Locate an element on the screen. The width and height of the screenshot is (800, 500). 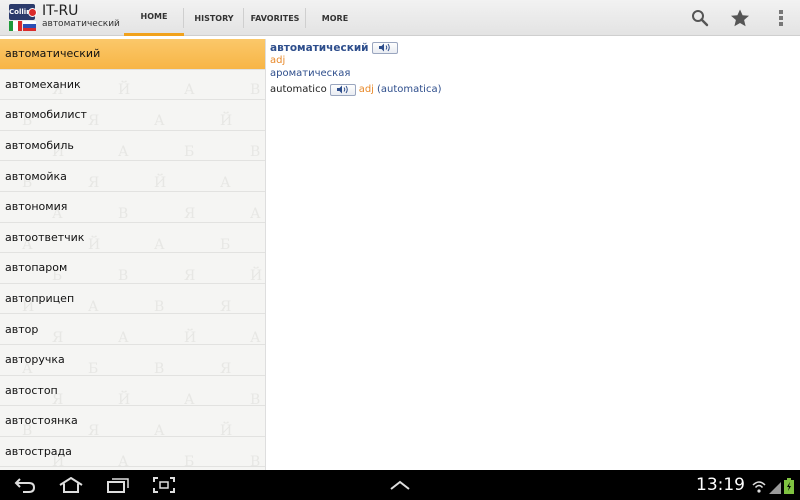
star-icon is located at coordinates (740, 18).